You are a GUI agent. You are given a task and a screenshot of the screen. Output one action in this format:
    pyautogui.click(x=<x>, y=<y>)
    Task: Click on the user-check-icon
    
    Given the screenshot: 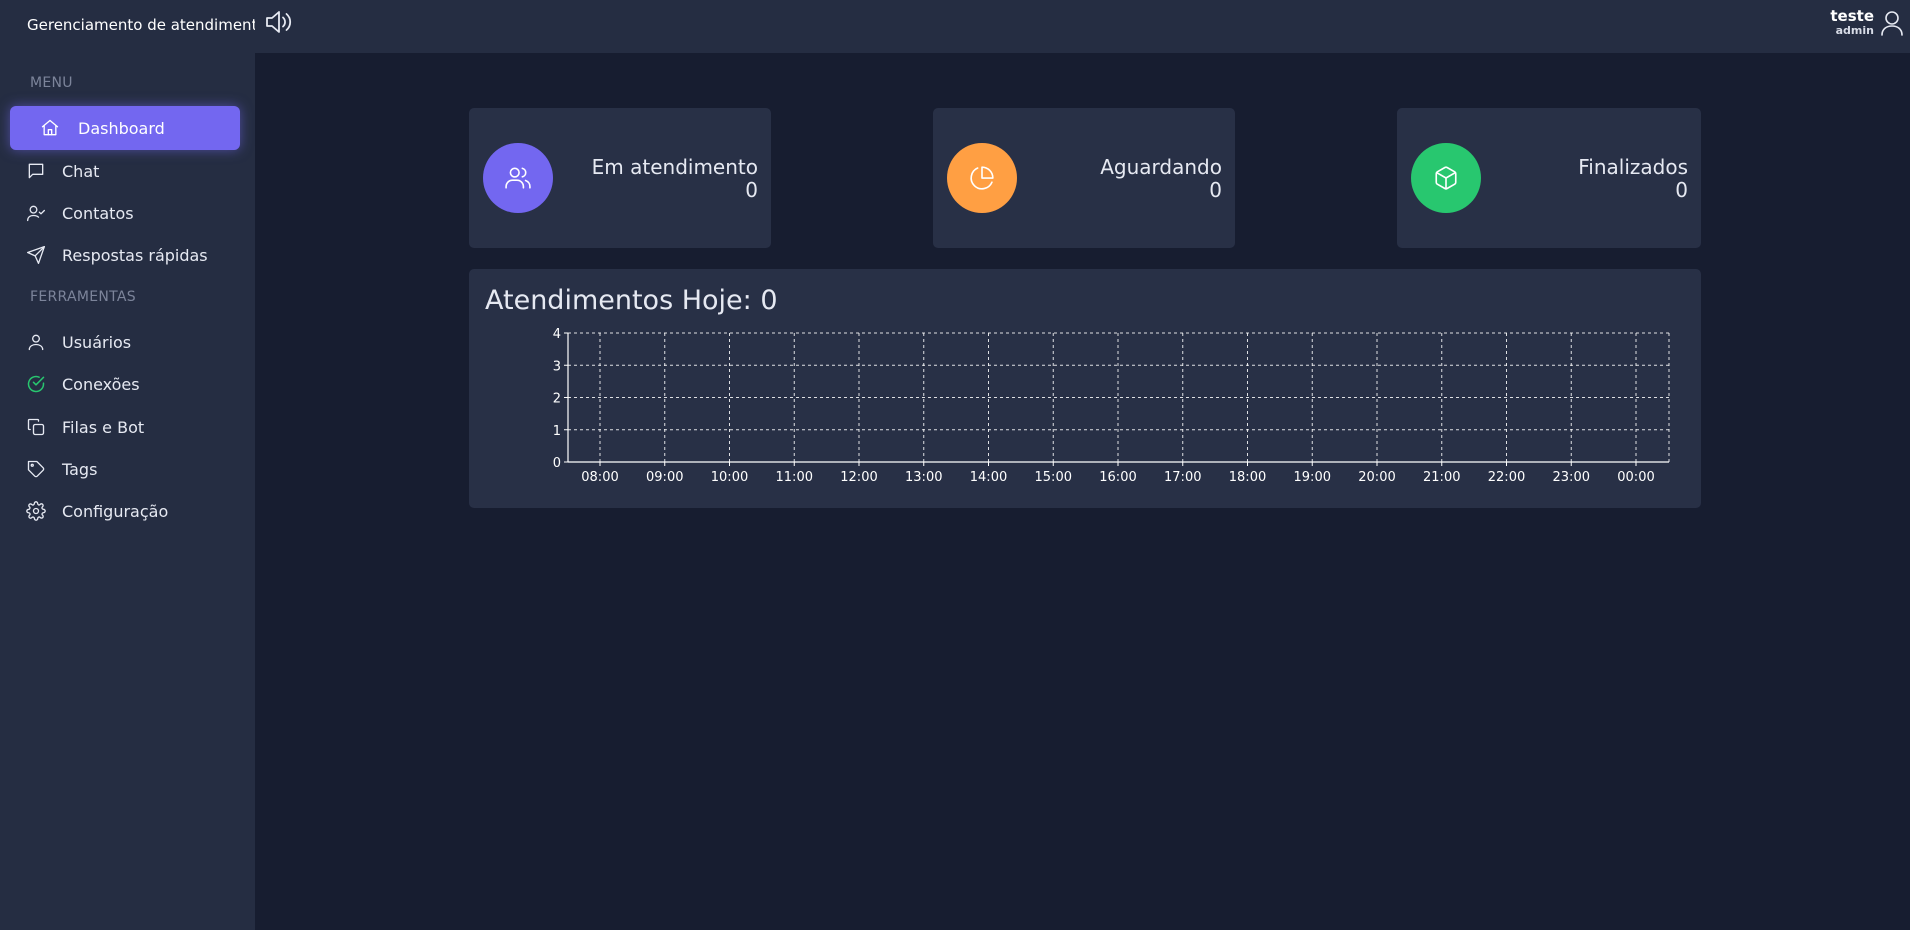 What is the action you would take?
    pyautogui.click(x=36, y=213)
    